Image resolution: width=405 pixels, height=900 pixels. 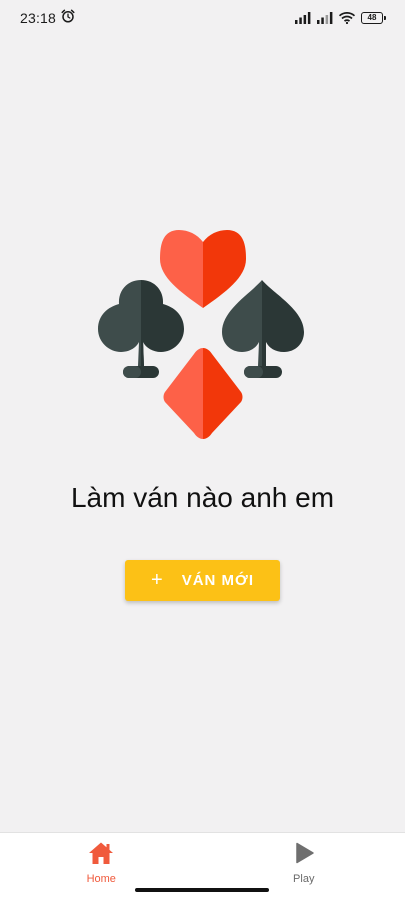 I want to click on signal-icon-secondary, so click(x=325, y=18).